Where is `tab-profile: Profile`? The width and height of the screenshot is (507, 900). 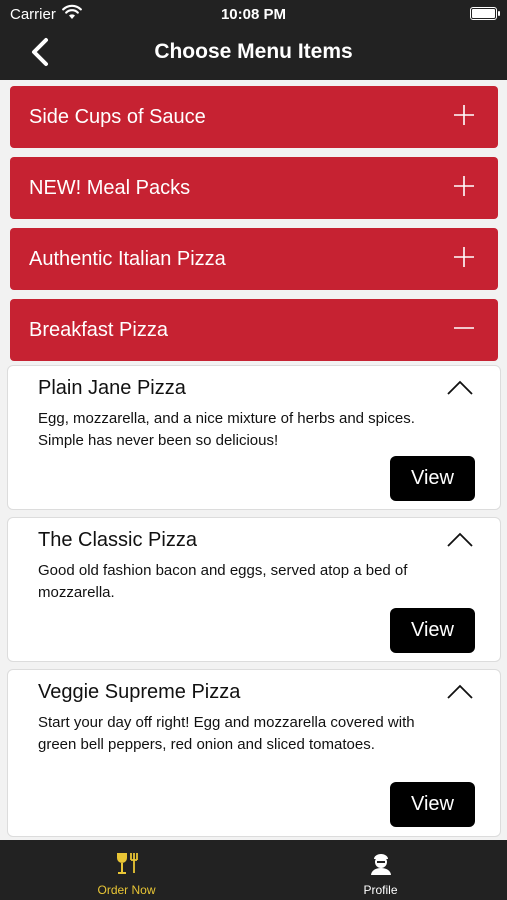
tab-profile: Profile is located at coordinates (380, 870).